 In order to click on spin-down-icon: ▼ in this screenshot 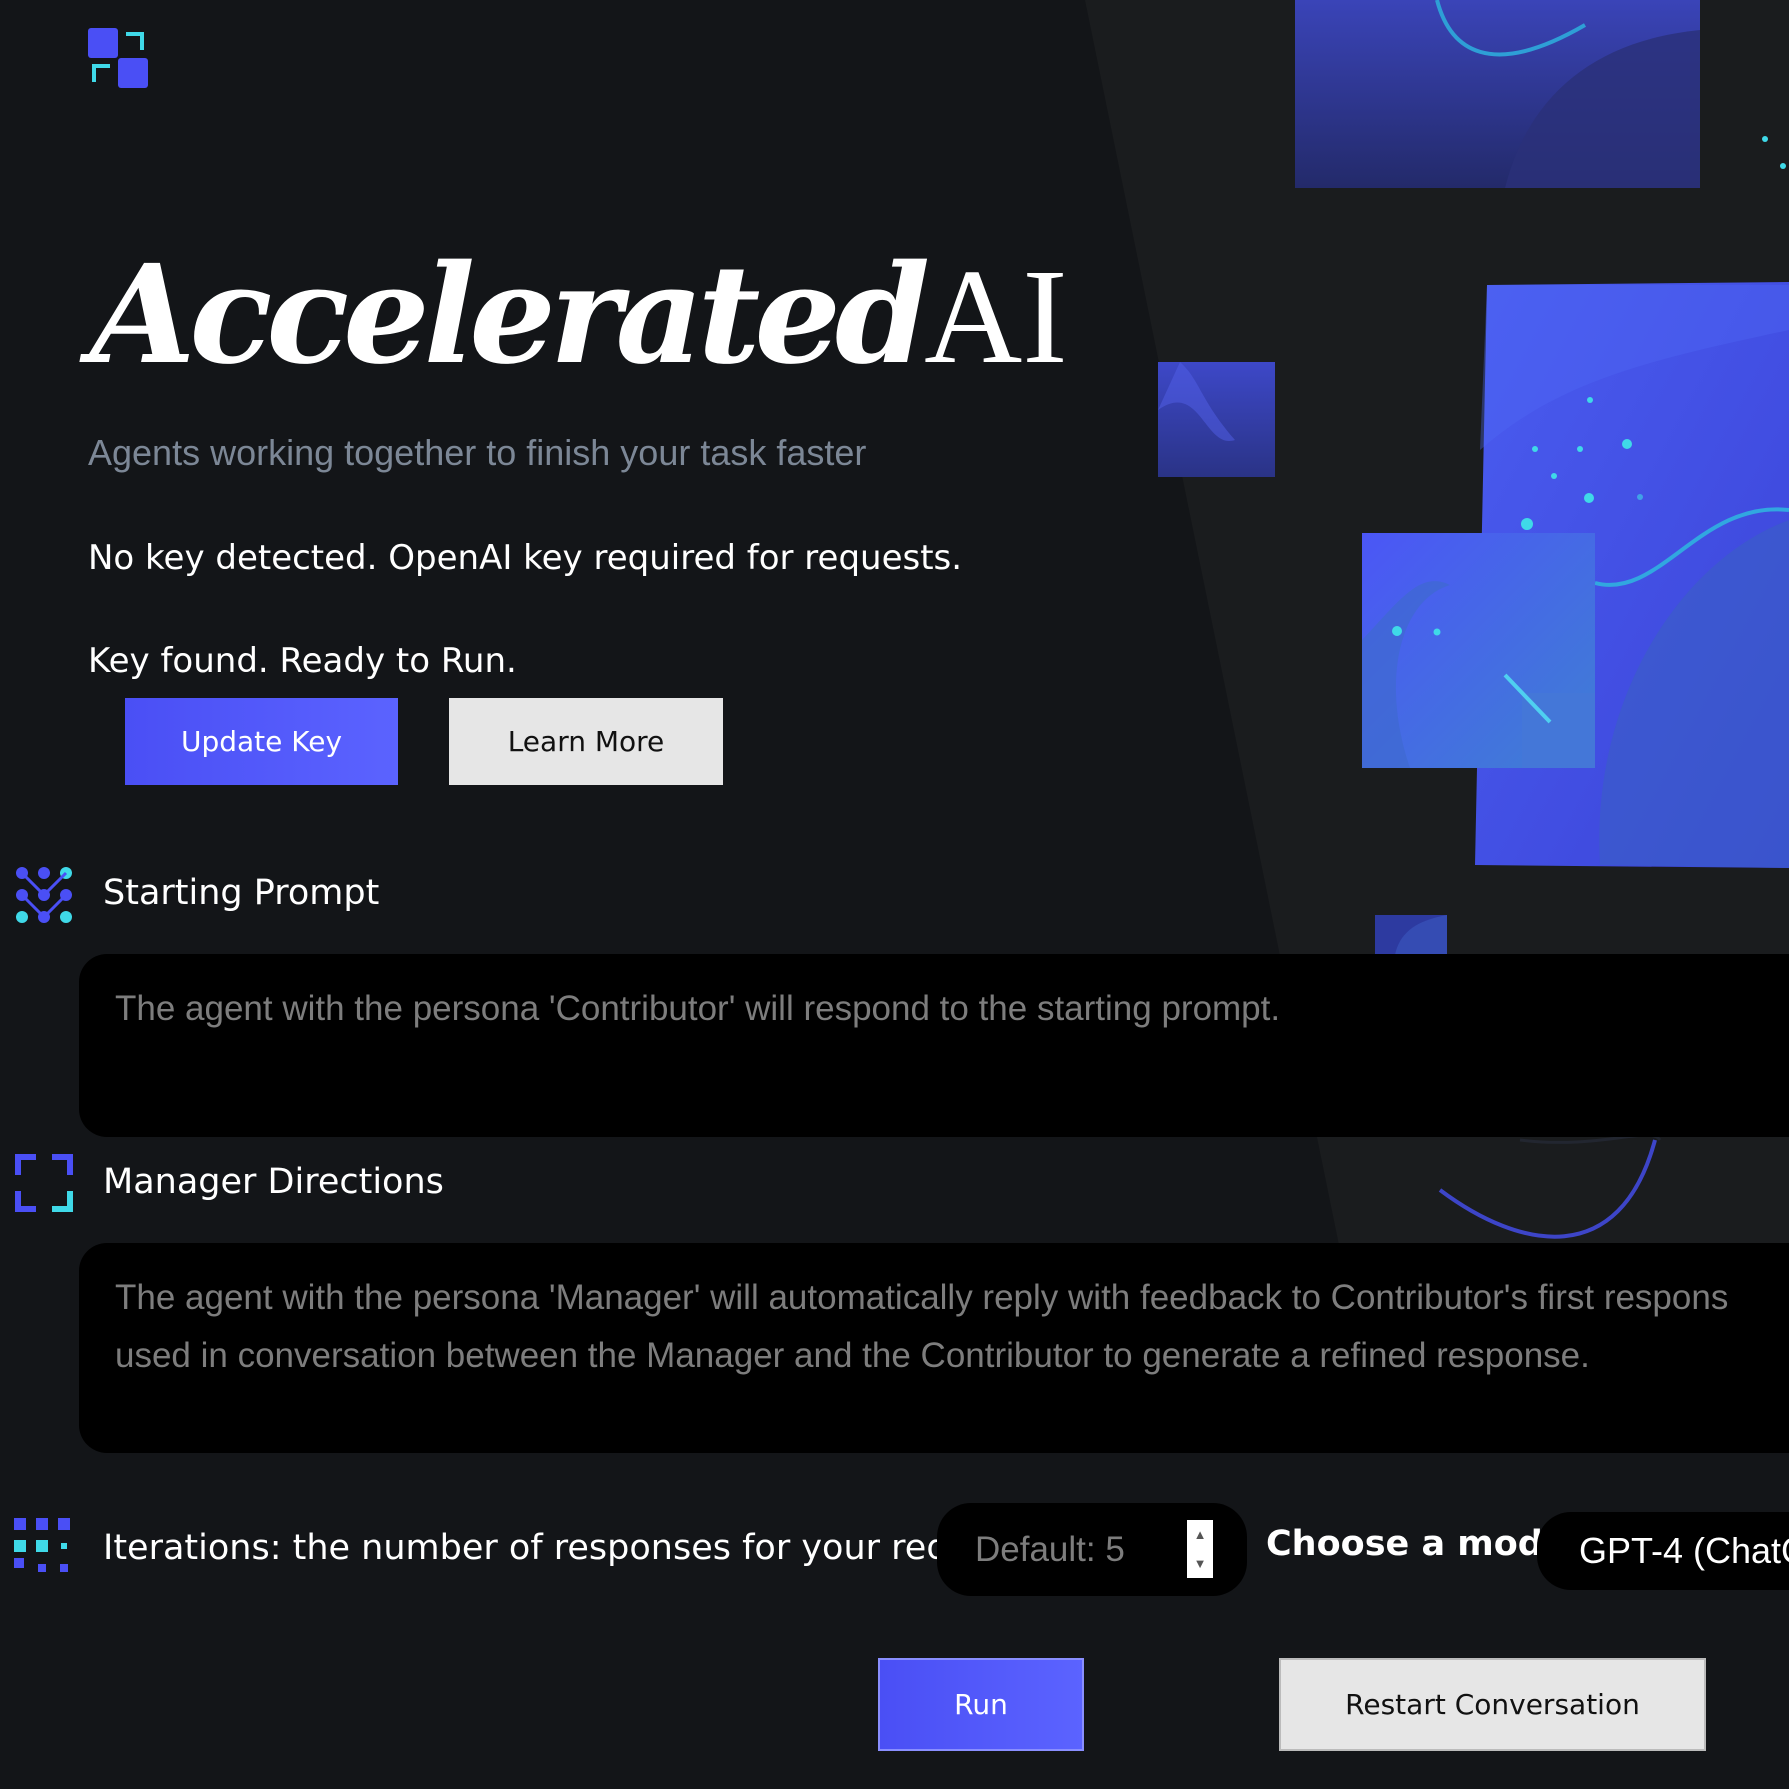, I will do `click(1200, 1563)`.